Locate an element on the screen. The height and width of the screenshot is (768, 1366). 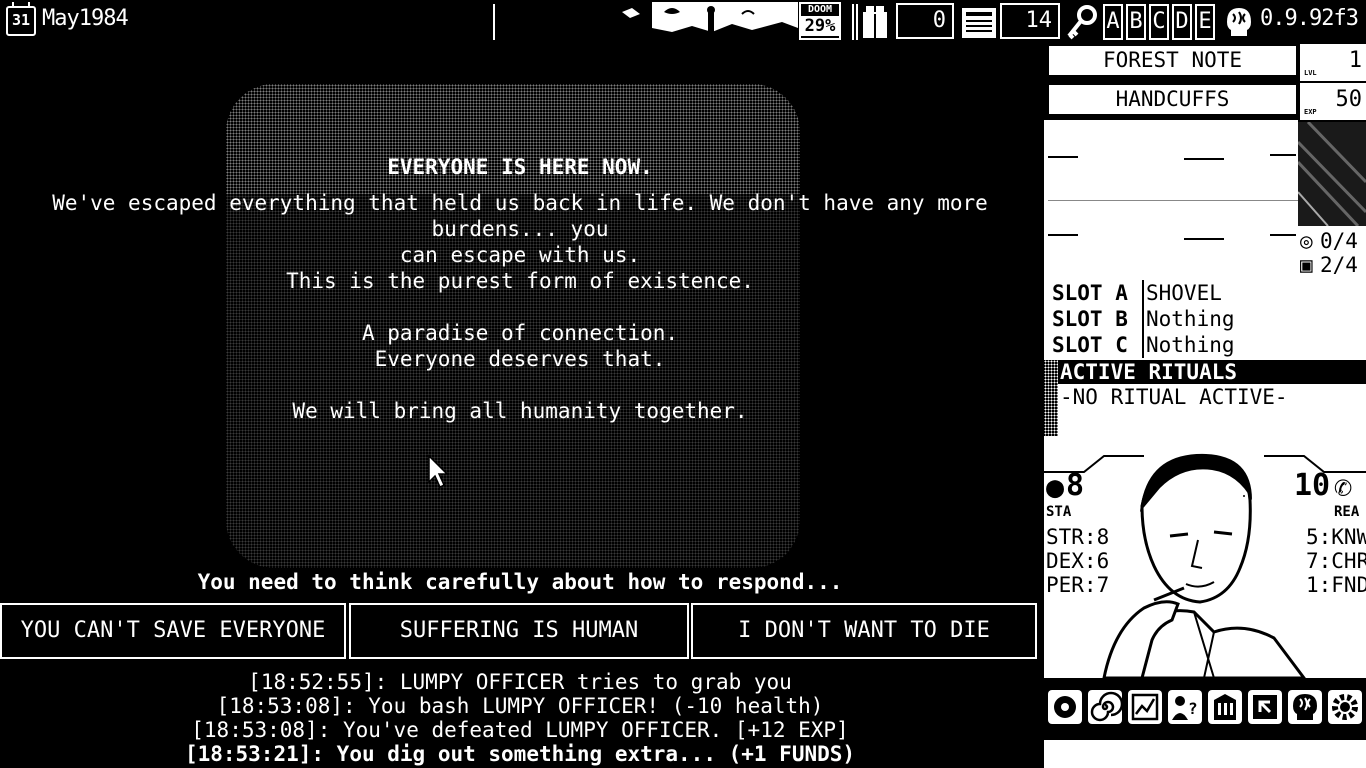
slot-label: SLOT C is located at coordinates (1090, 345).